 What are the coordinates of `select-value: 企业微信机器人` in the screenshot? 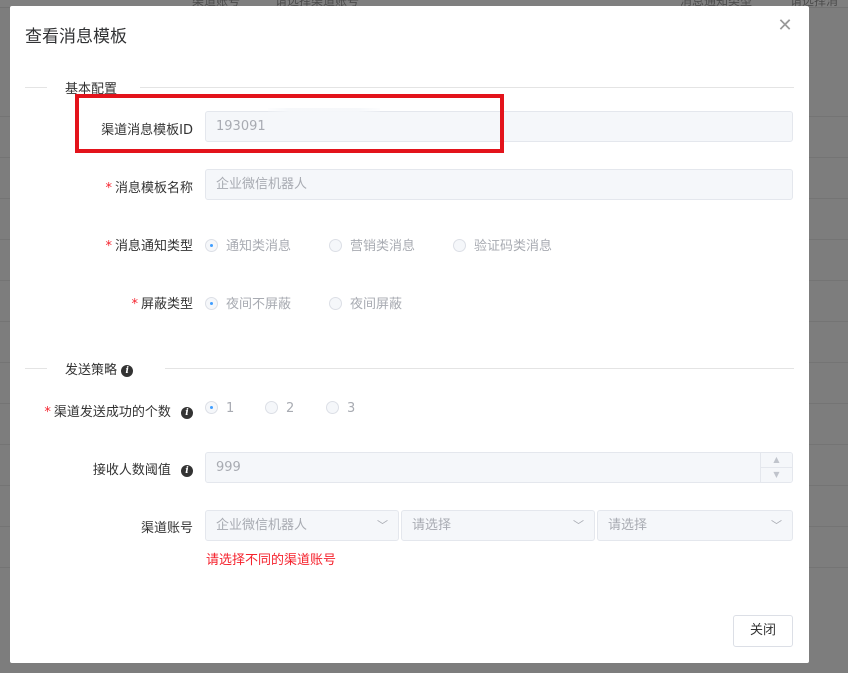 It's located at (262, 525).